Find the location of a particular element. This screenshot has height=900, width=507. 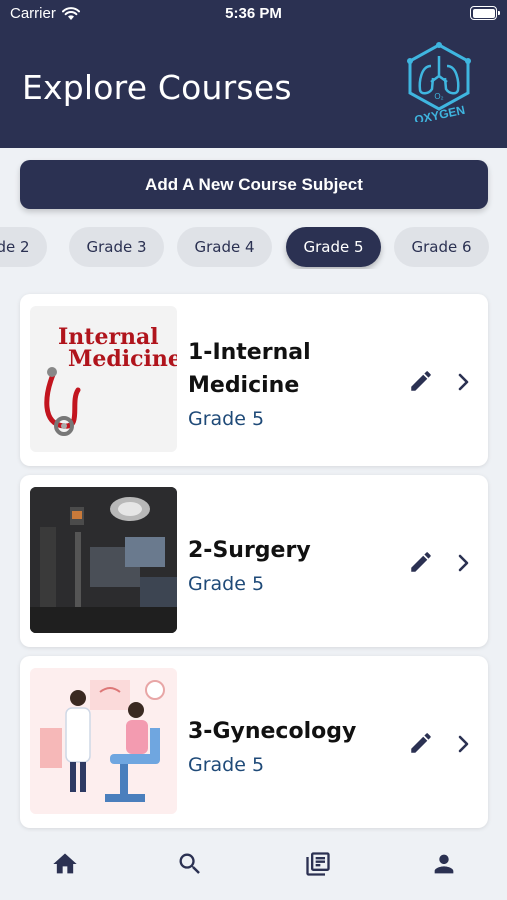

bottom-navigation is located at coordinates (253, 866).